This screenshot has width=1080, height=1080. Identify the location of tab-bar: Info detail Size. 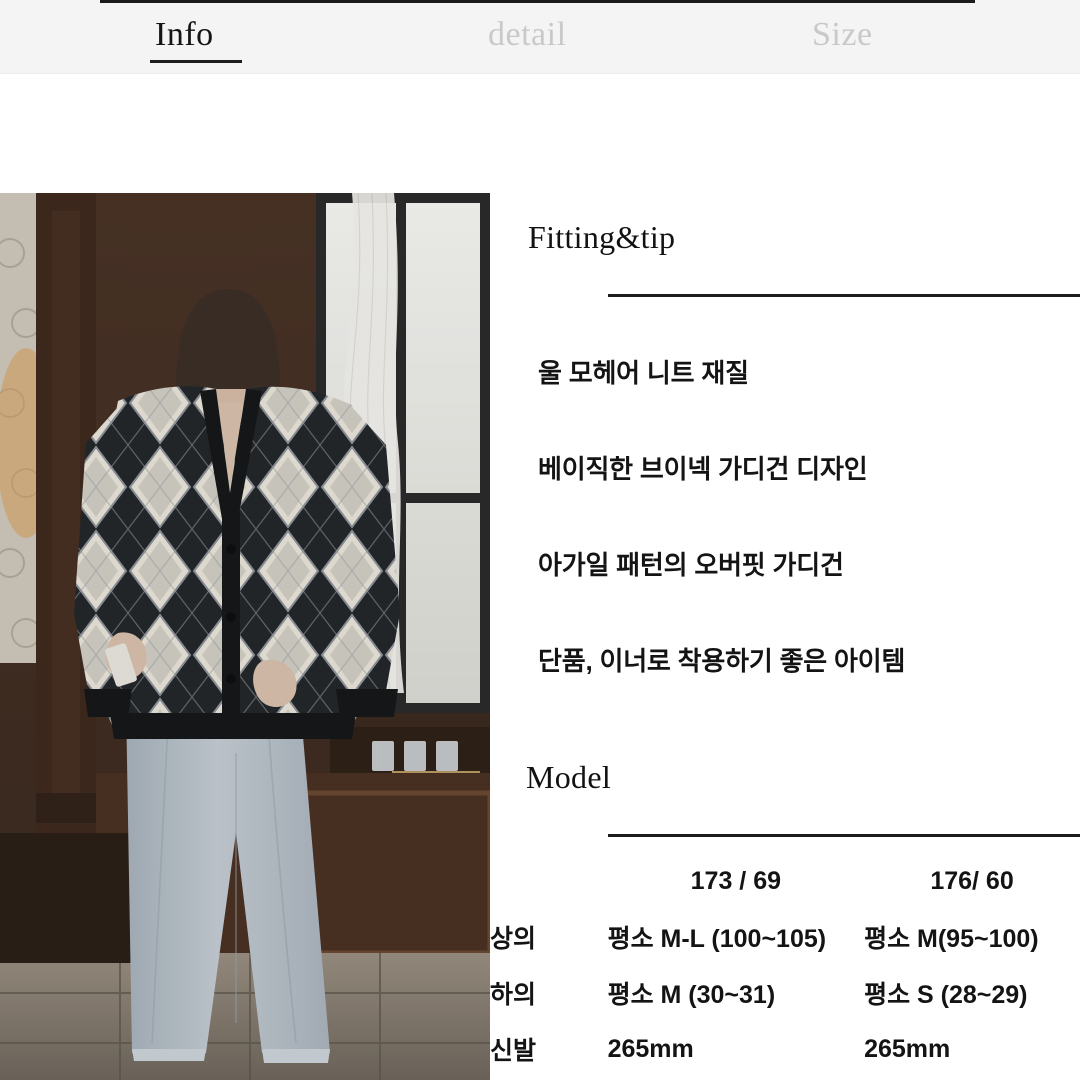
(540, 37).